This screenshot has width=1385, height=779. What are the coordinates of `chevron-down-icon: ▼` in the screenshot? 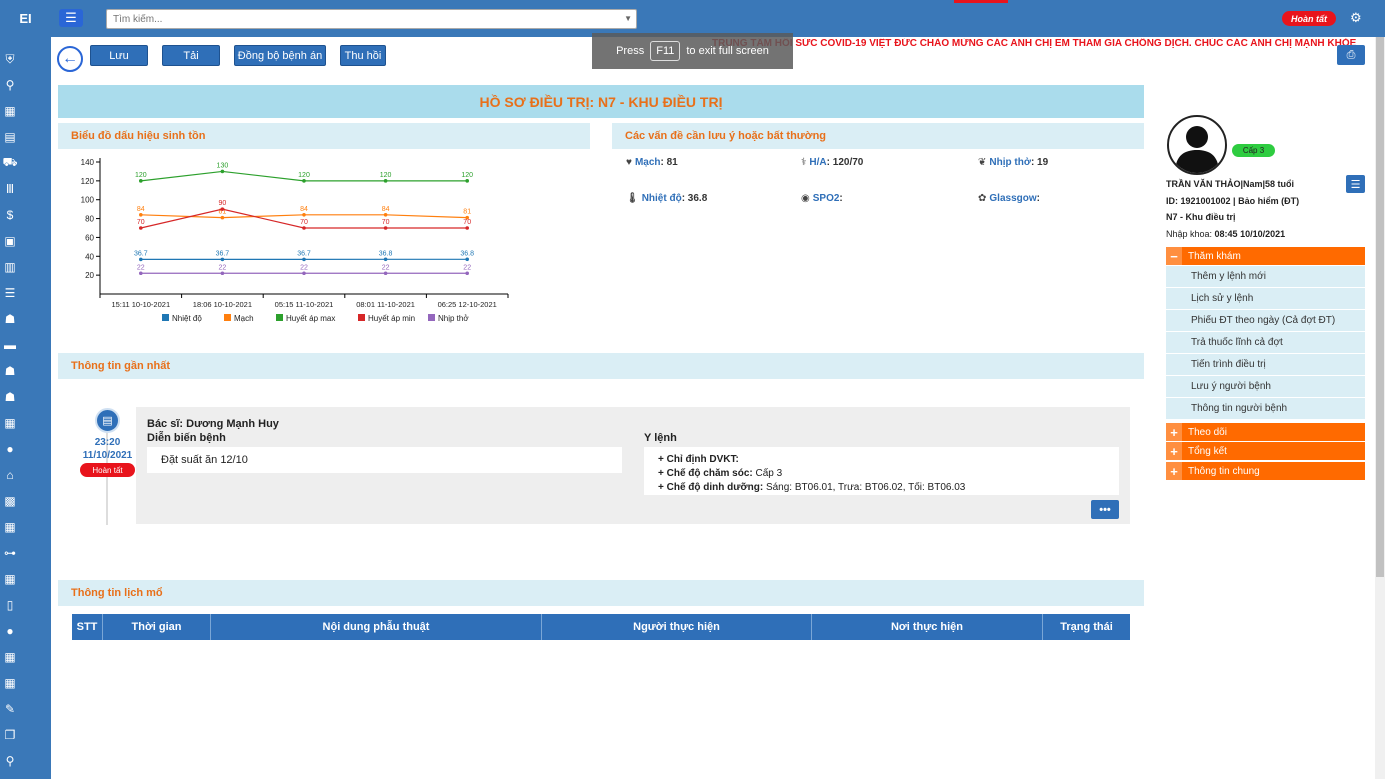 It's located at (628, 18).